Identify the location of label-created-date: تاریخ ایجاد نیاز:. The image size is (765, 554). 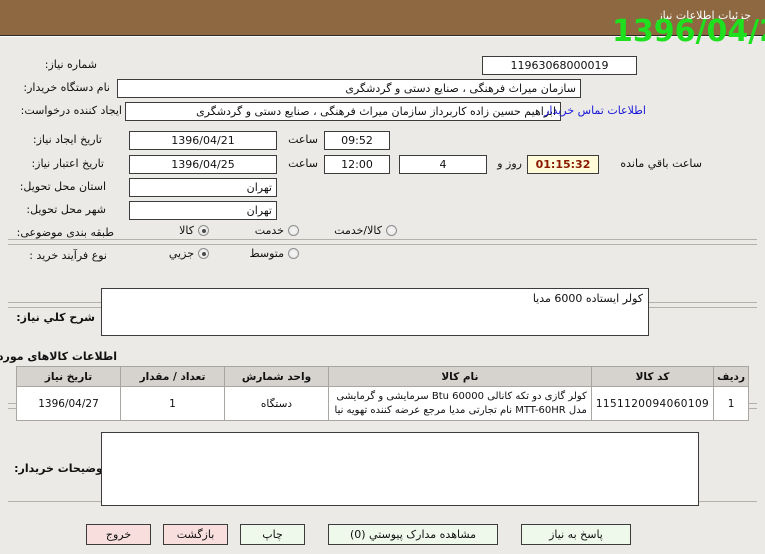
(67, 139).